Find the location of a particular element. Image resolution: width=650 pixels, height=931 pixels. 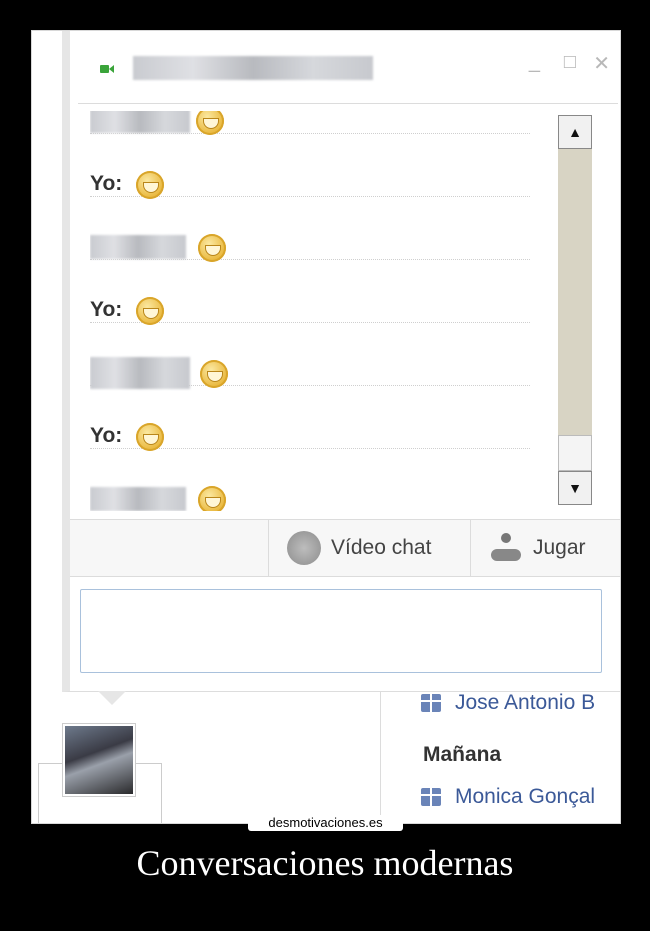

birthday-item-1: Jose Antonio B is located at coordinates (508, 703).